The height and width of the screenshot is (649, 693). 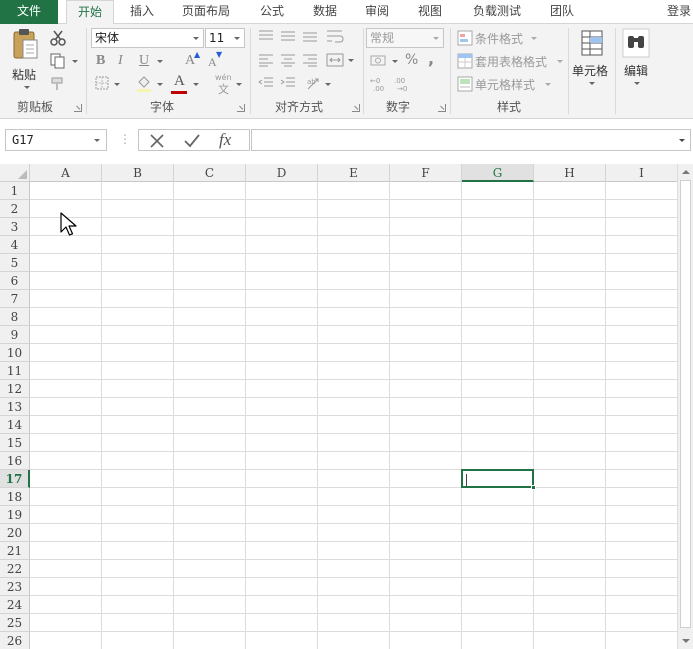 I want to click on tab-home: 开始, so click(x=90, y=12).